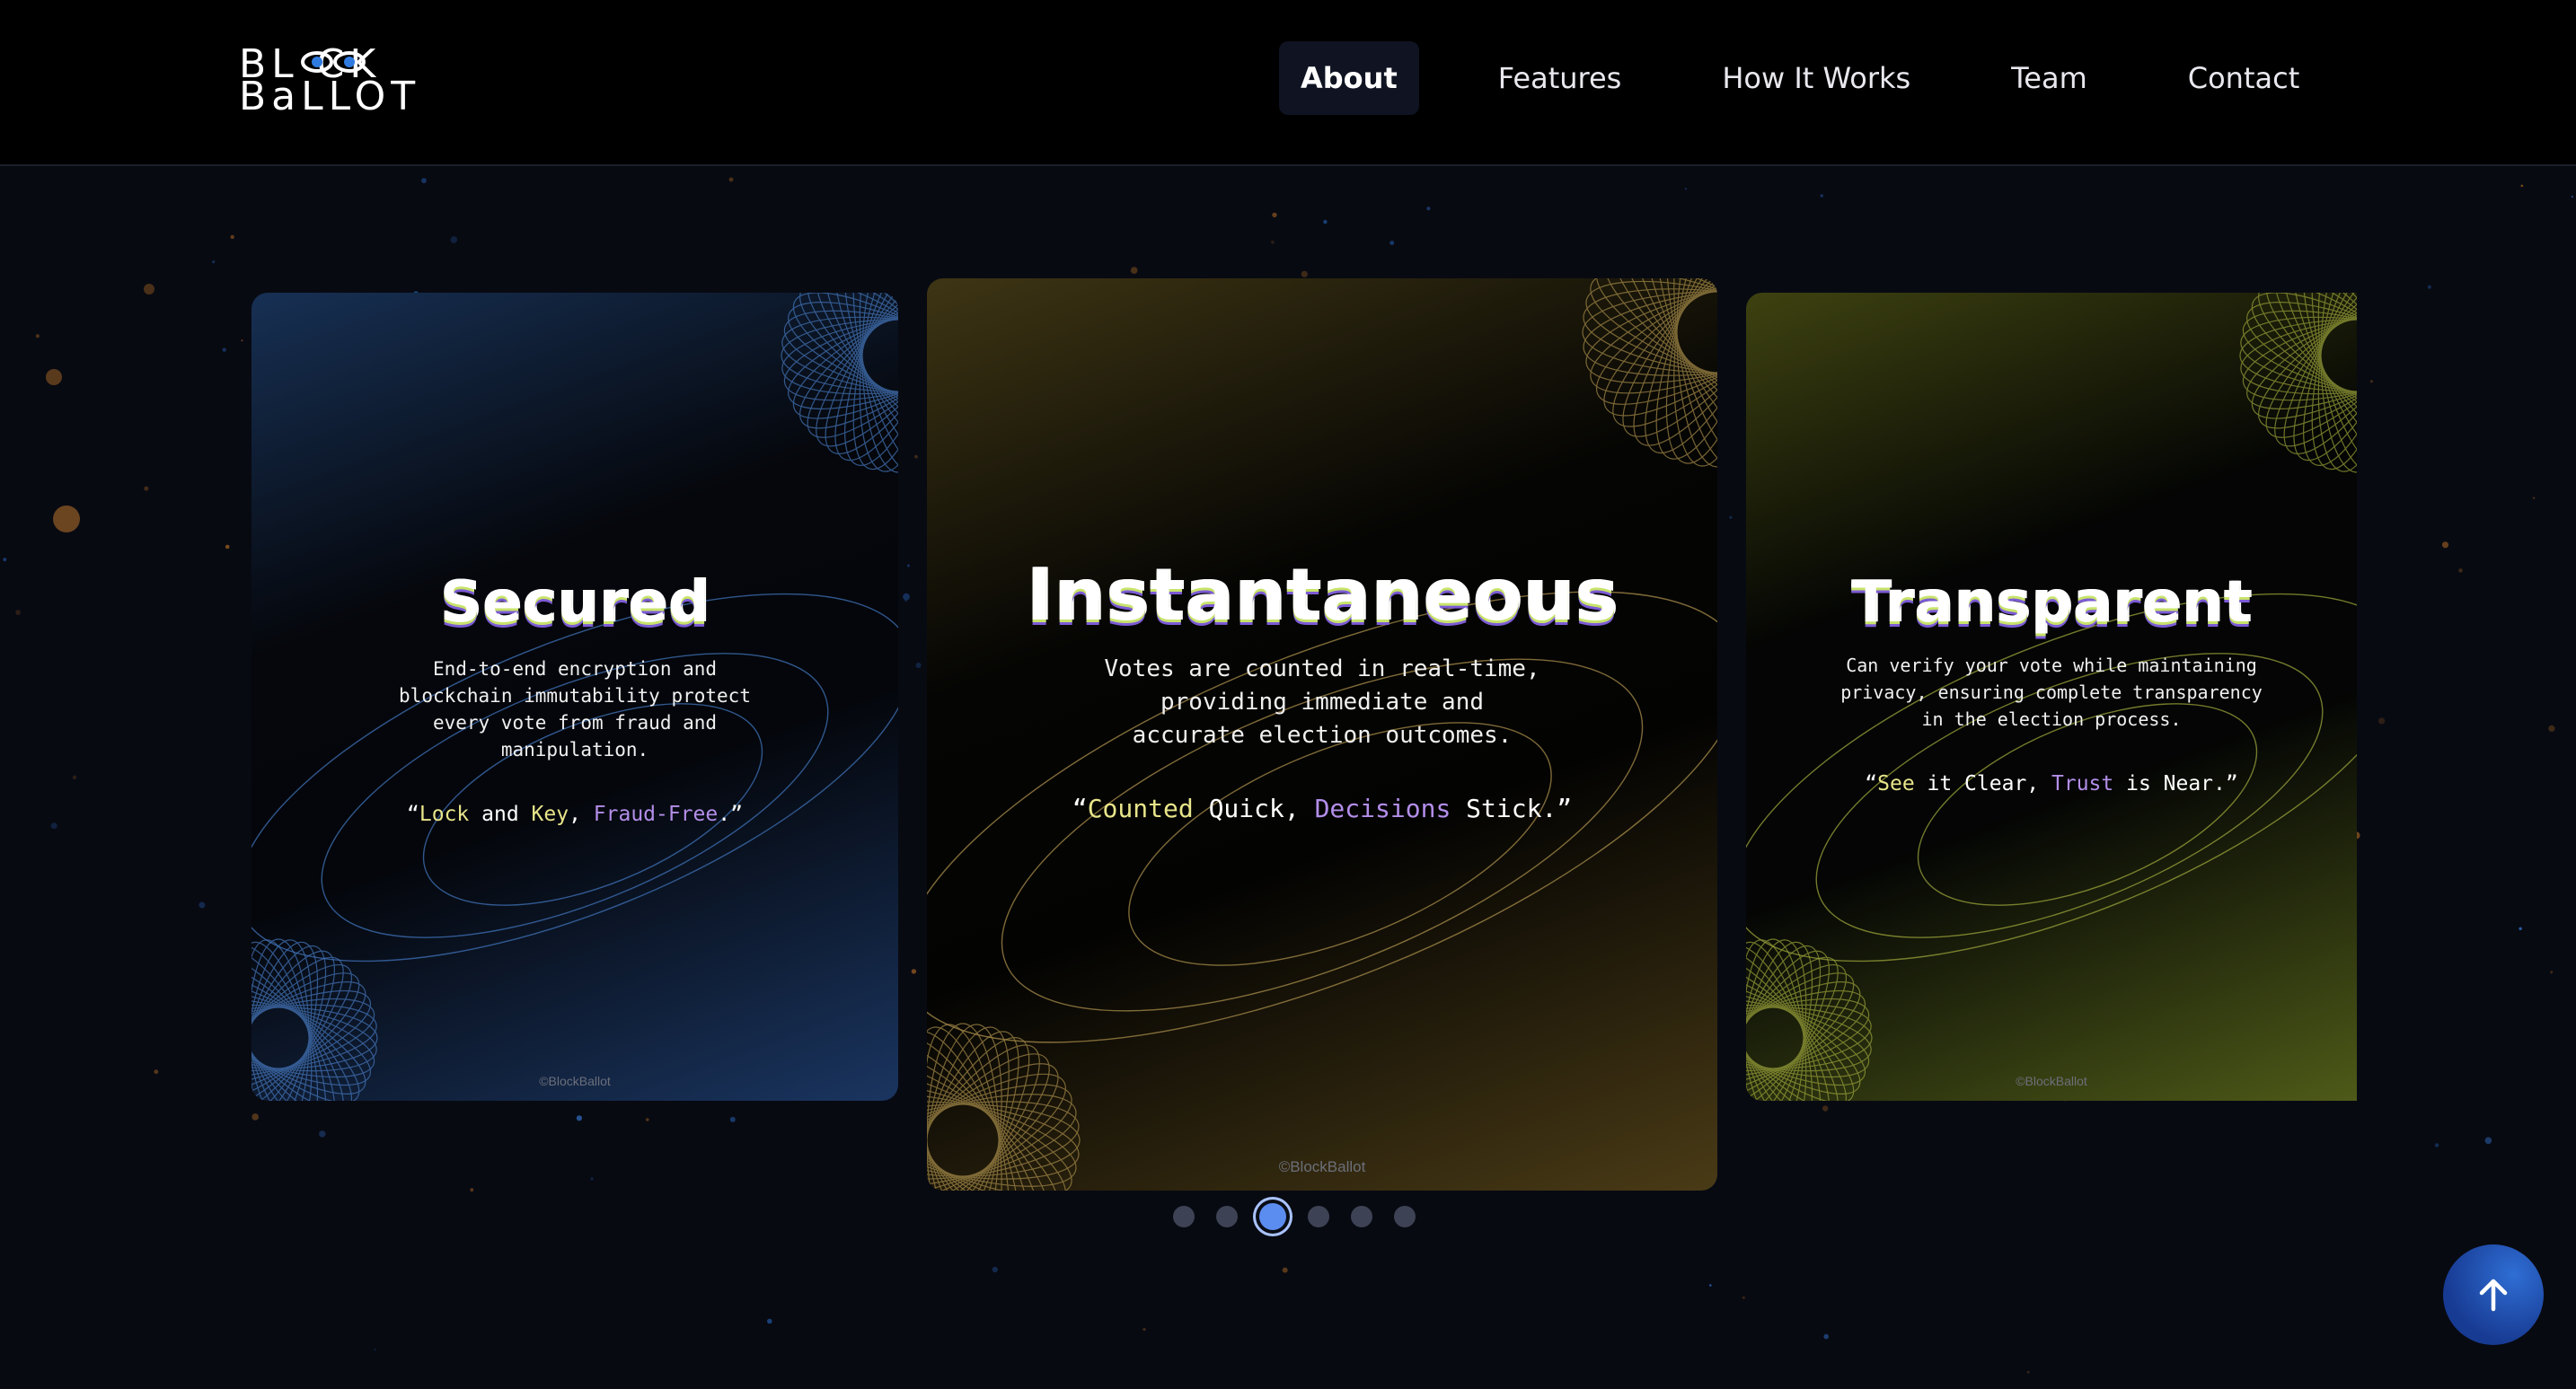 This screenshot has height=1389, width=2576. I want to click on blockballot-logo: BL CK BaLLOT, so click(323, 79).